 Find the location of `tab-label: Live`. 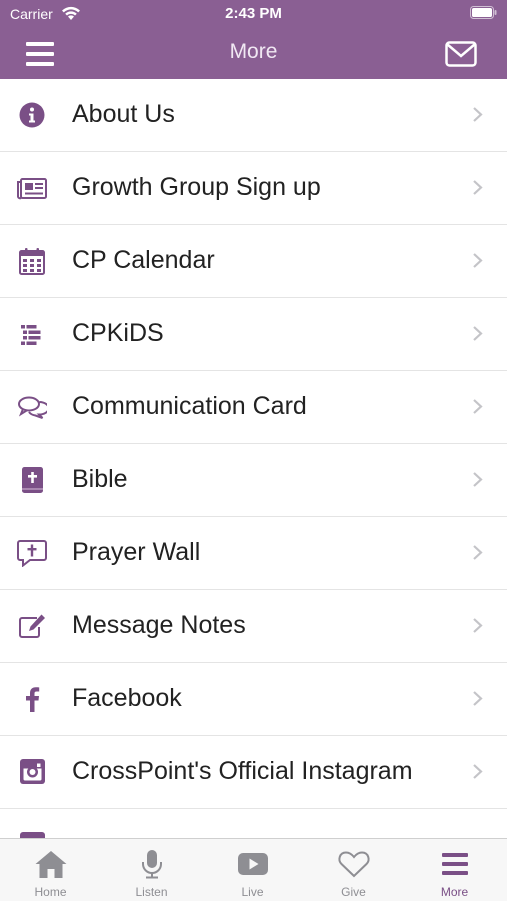

tab-label: Live is located at coordinates (252, 892).